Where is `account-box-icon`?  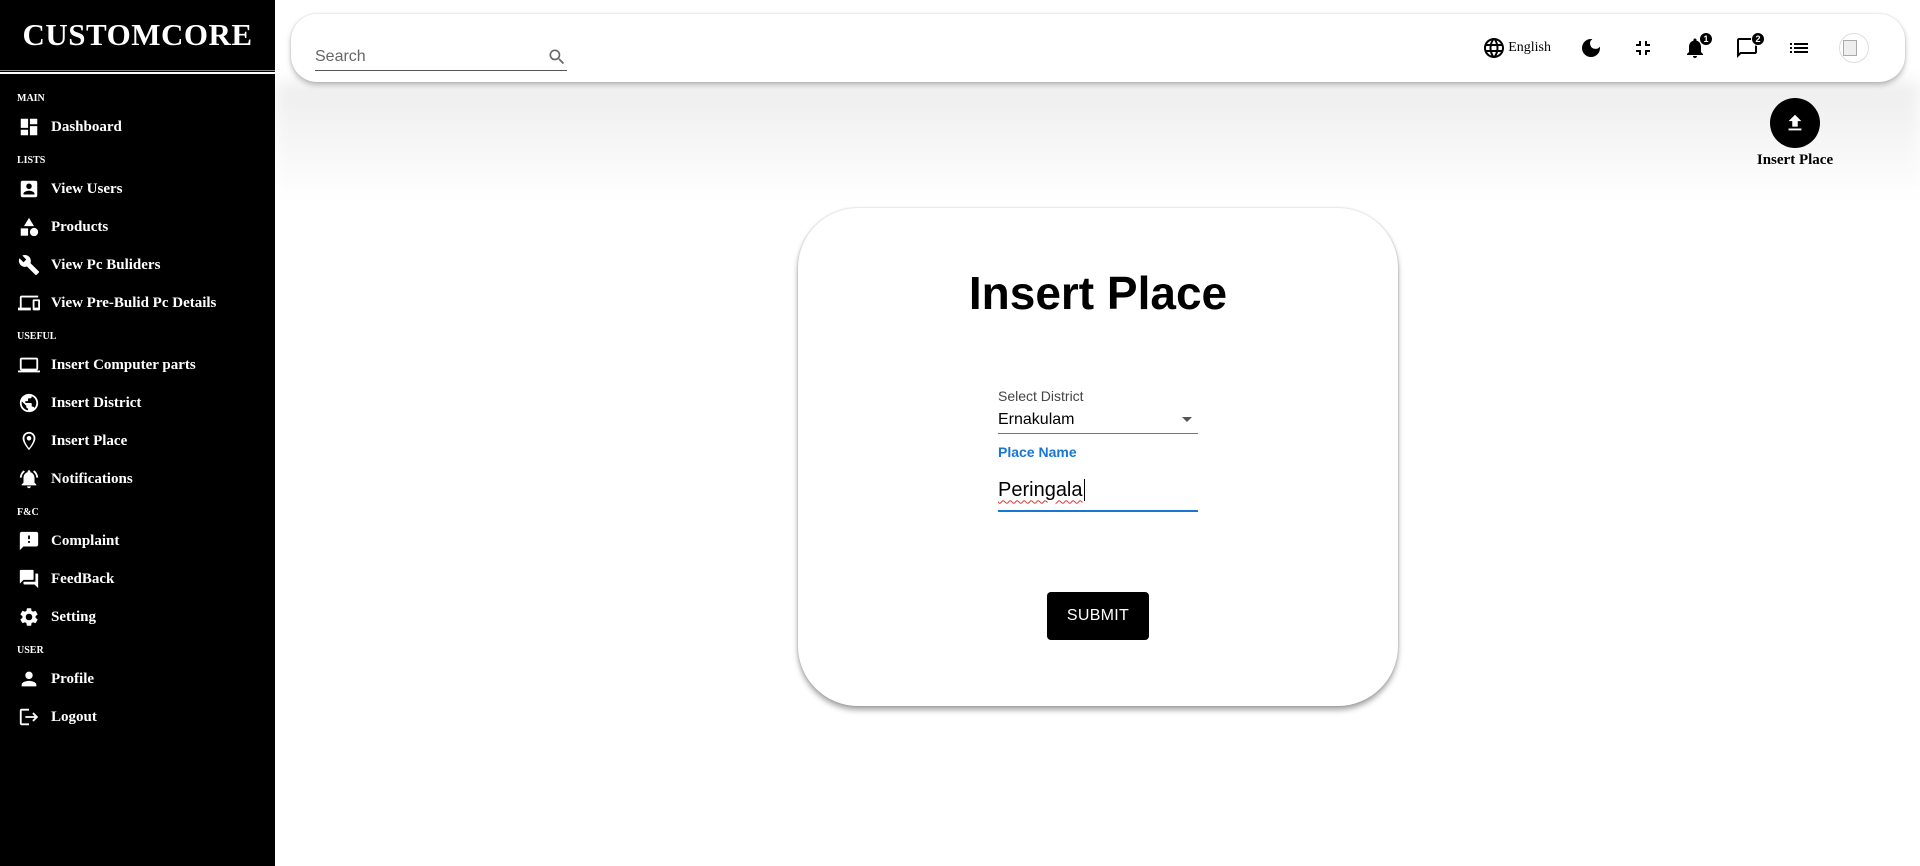 account-box-icon is located at coordinates (29, 189).